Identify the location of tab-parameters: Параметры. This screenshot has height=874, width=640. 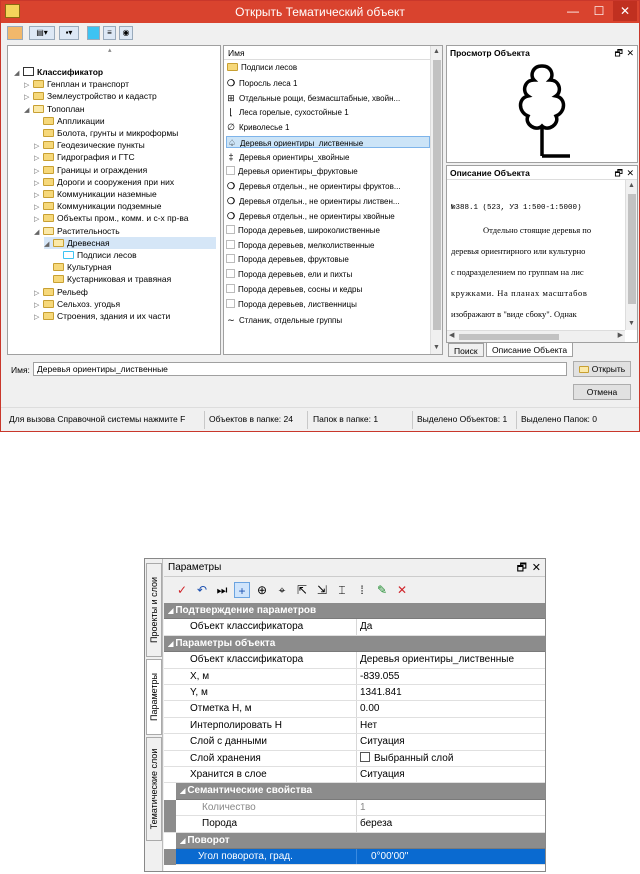
(154, 697).